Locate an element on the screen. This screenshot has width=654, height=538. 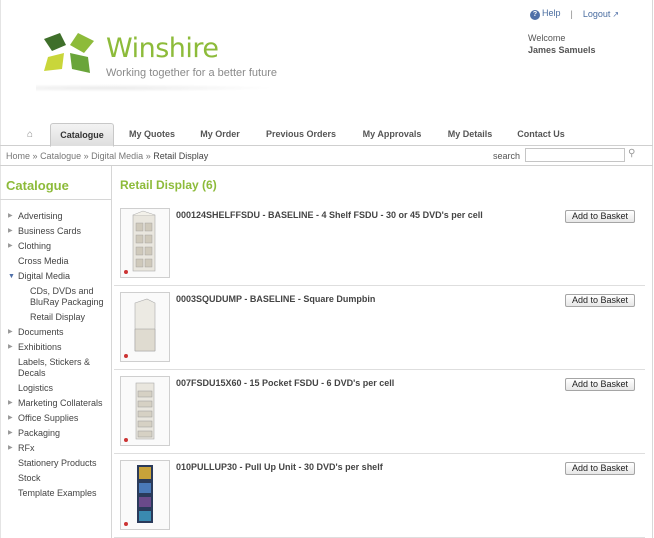
logout-icon: ↗ is located at coordinates (616, 14).